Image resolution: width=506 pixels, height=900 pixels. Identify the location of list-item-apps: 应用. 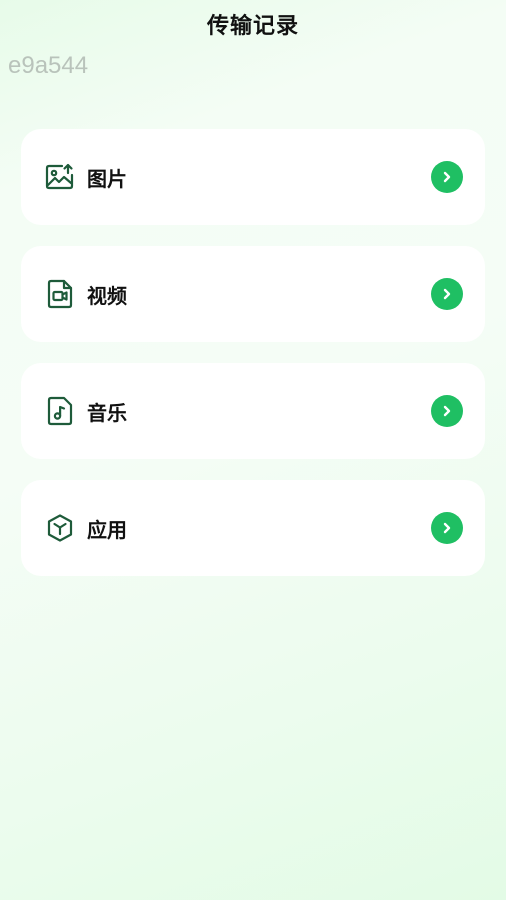
(253, 528).